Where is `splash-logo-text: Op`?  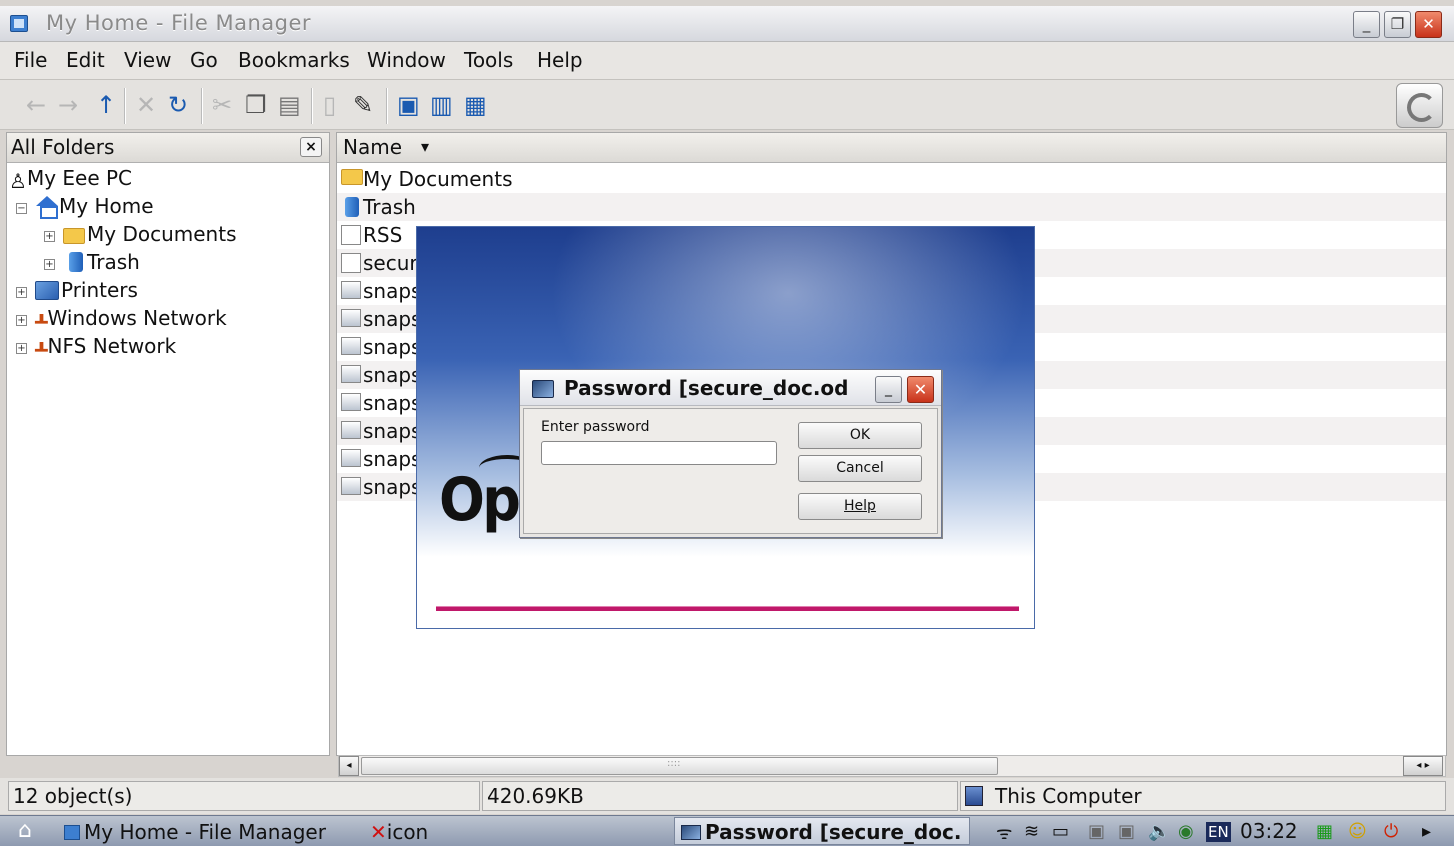
splash-logo-text: Op is located at coordinates (480, 500).